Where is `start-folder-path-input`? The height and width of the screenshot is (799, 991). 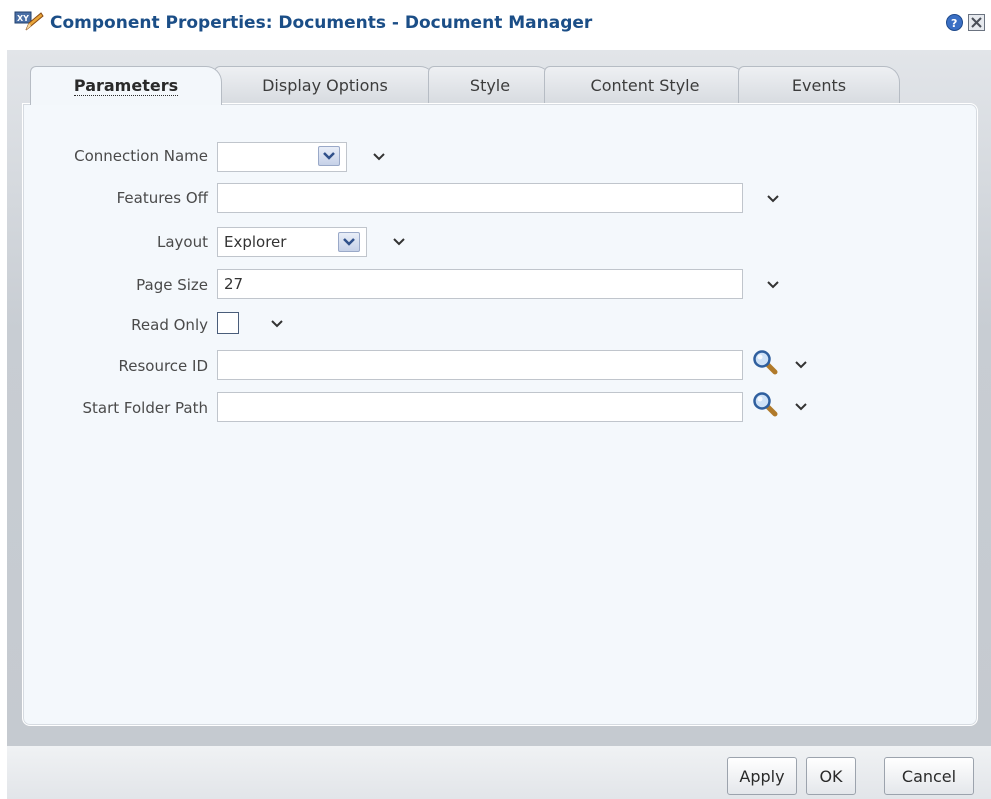
start-folder-path-input is located at coordinates (480, 407).